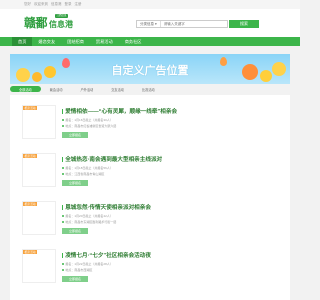 The height and width of the screenshot is (300, 320). Describe the element at coordinates (62, 16) in the screenshot. I see `logo-tag: 江西信息` at that location.